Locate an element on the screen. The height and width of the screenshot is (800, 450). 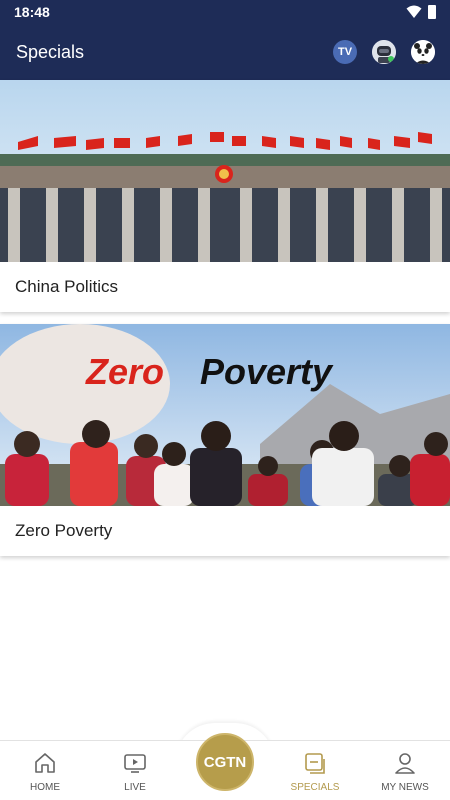
play-icon is located at coordinates (135, 763).